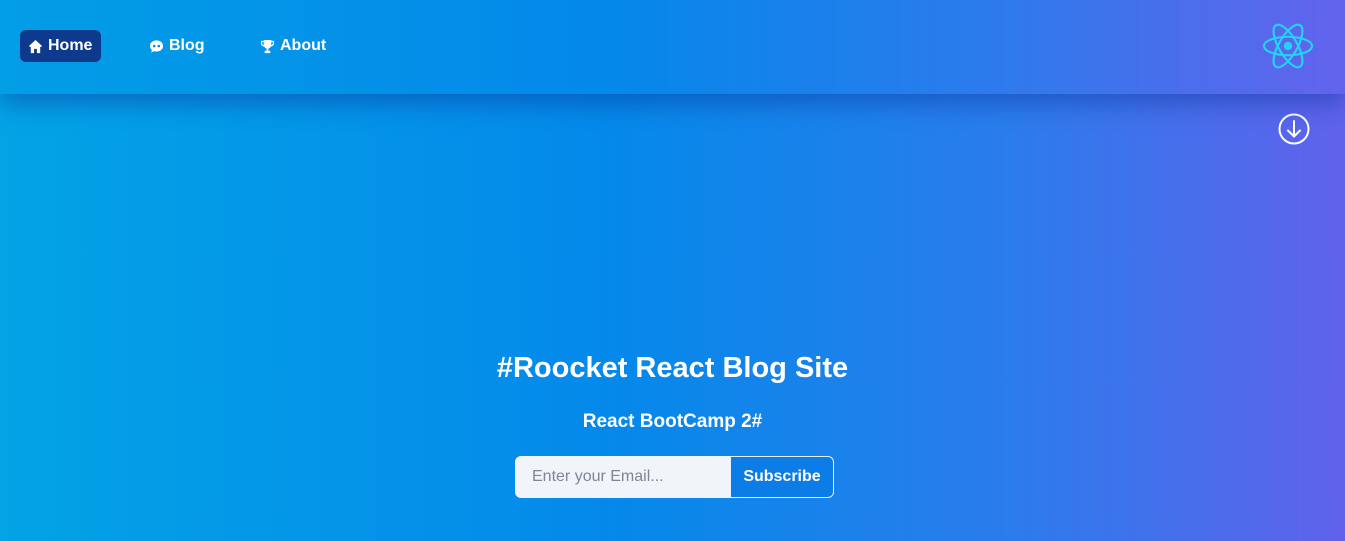 Image resolution: width=1345 pixels, height=541 pixels. Describe the element at coordinates (156, 46) in the screenshot. I see `chat-icon` at that location.